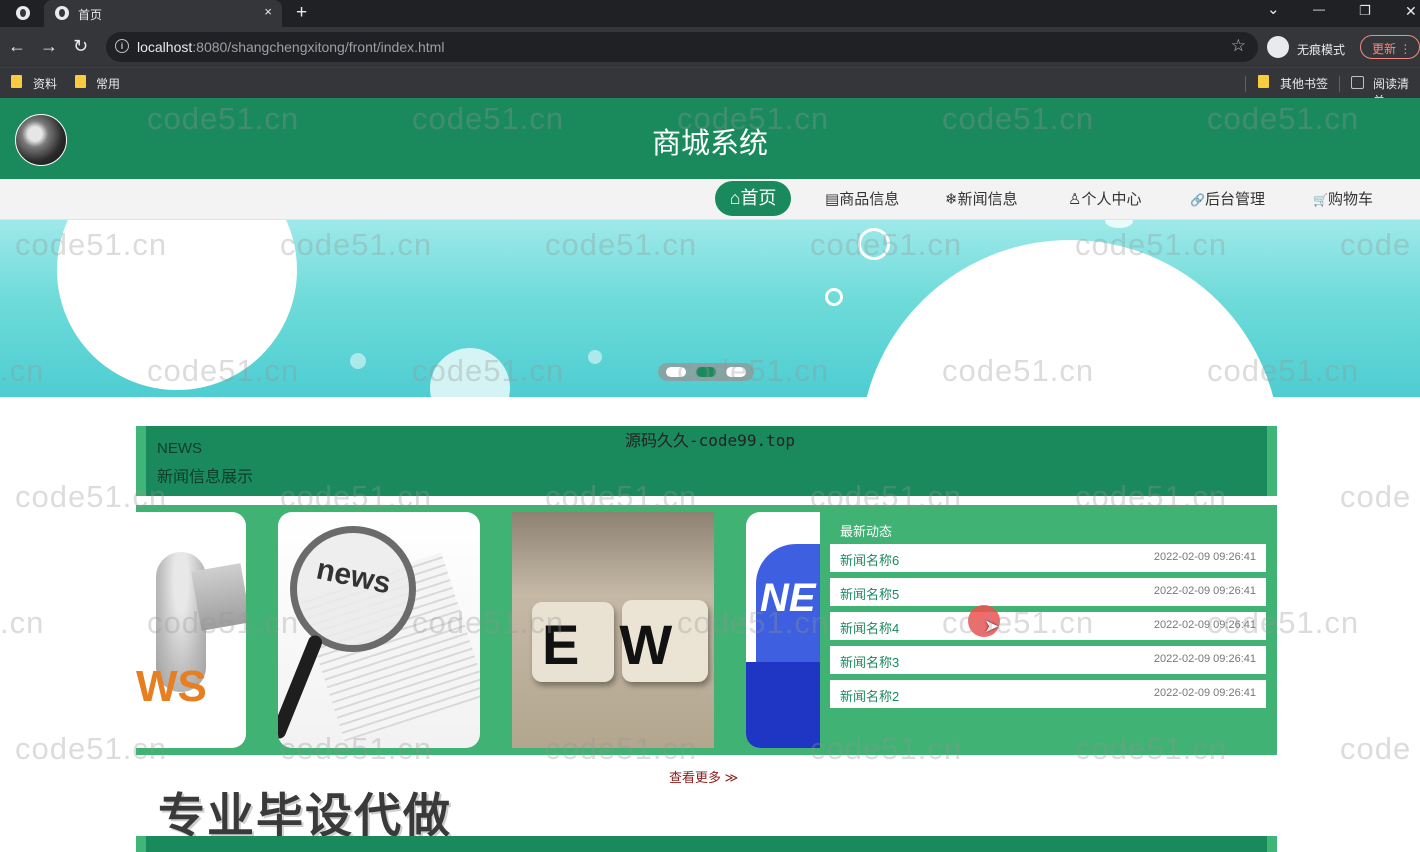  I want to click on nav-news: ❄新闻信息, so click(981, 198).